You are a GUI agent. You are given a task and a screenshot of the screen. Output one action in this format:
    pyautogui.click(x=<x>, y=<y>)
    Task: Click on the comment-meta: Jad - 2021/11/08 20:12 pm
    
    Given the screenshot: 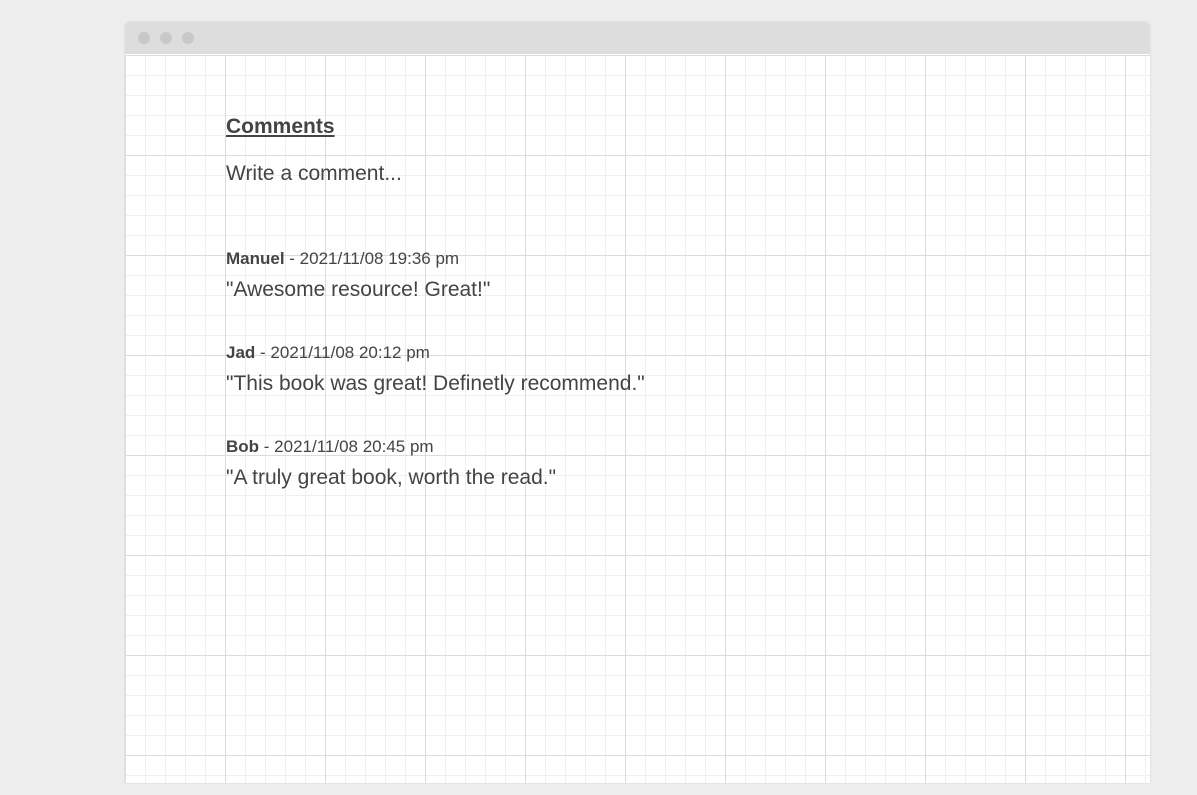 What is the action you would take?
    pyautogui.click(x=626, y=353)
    